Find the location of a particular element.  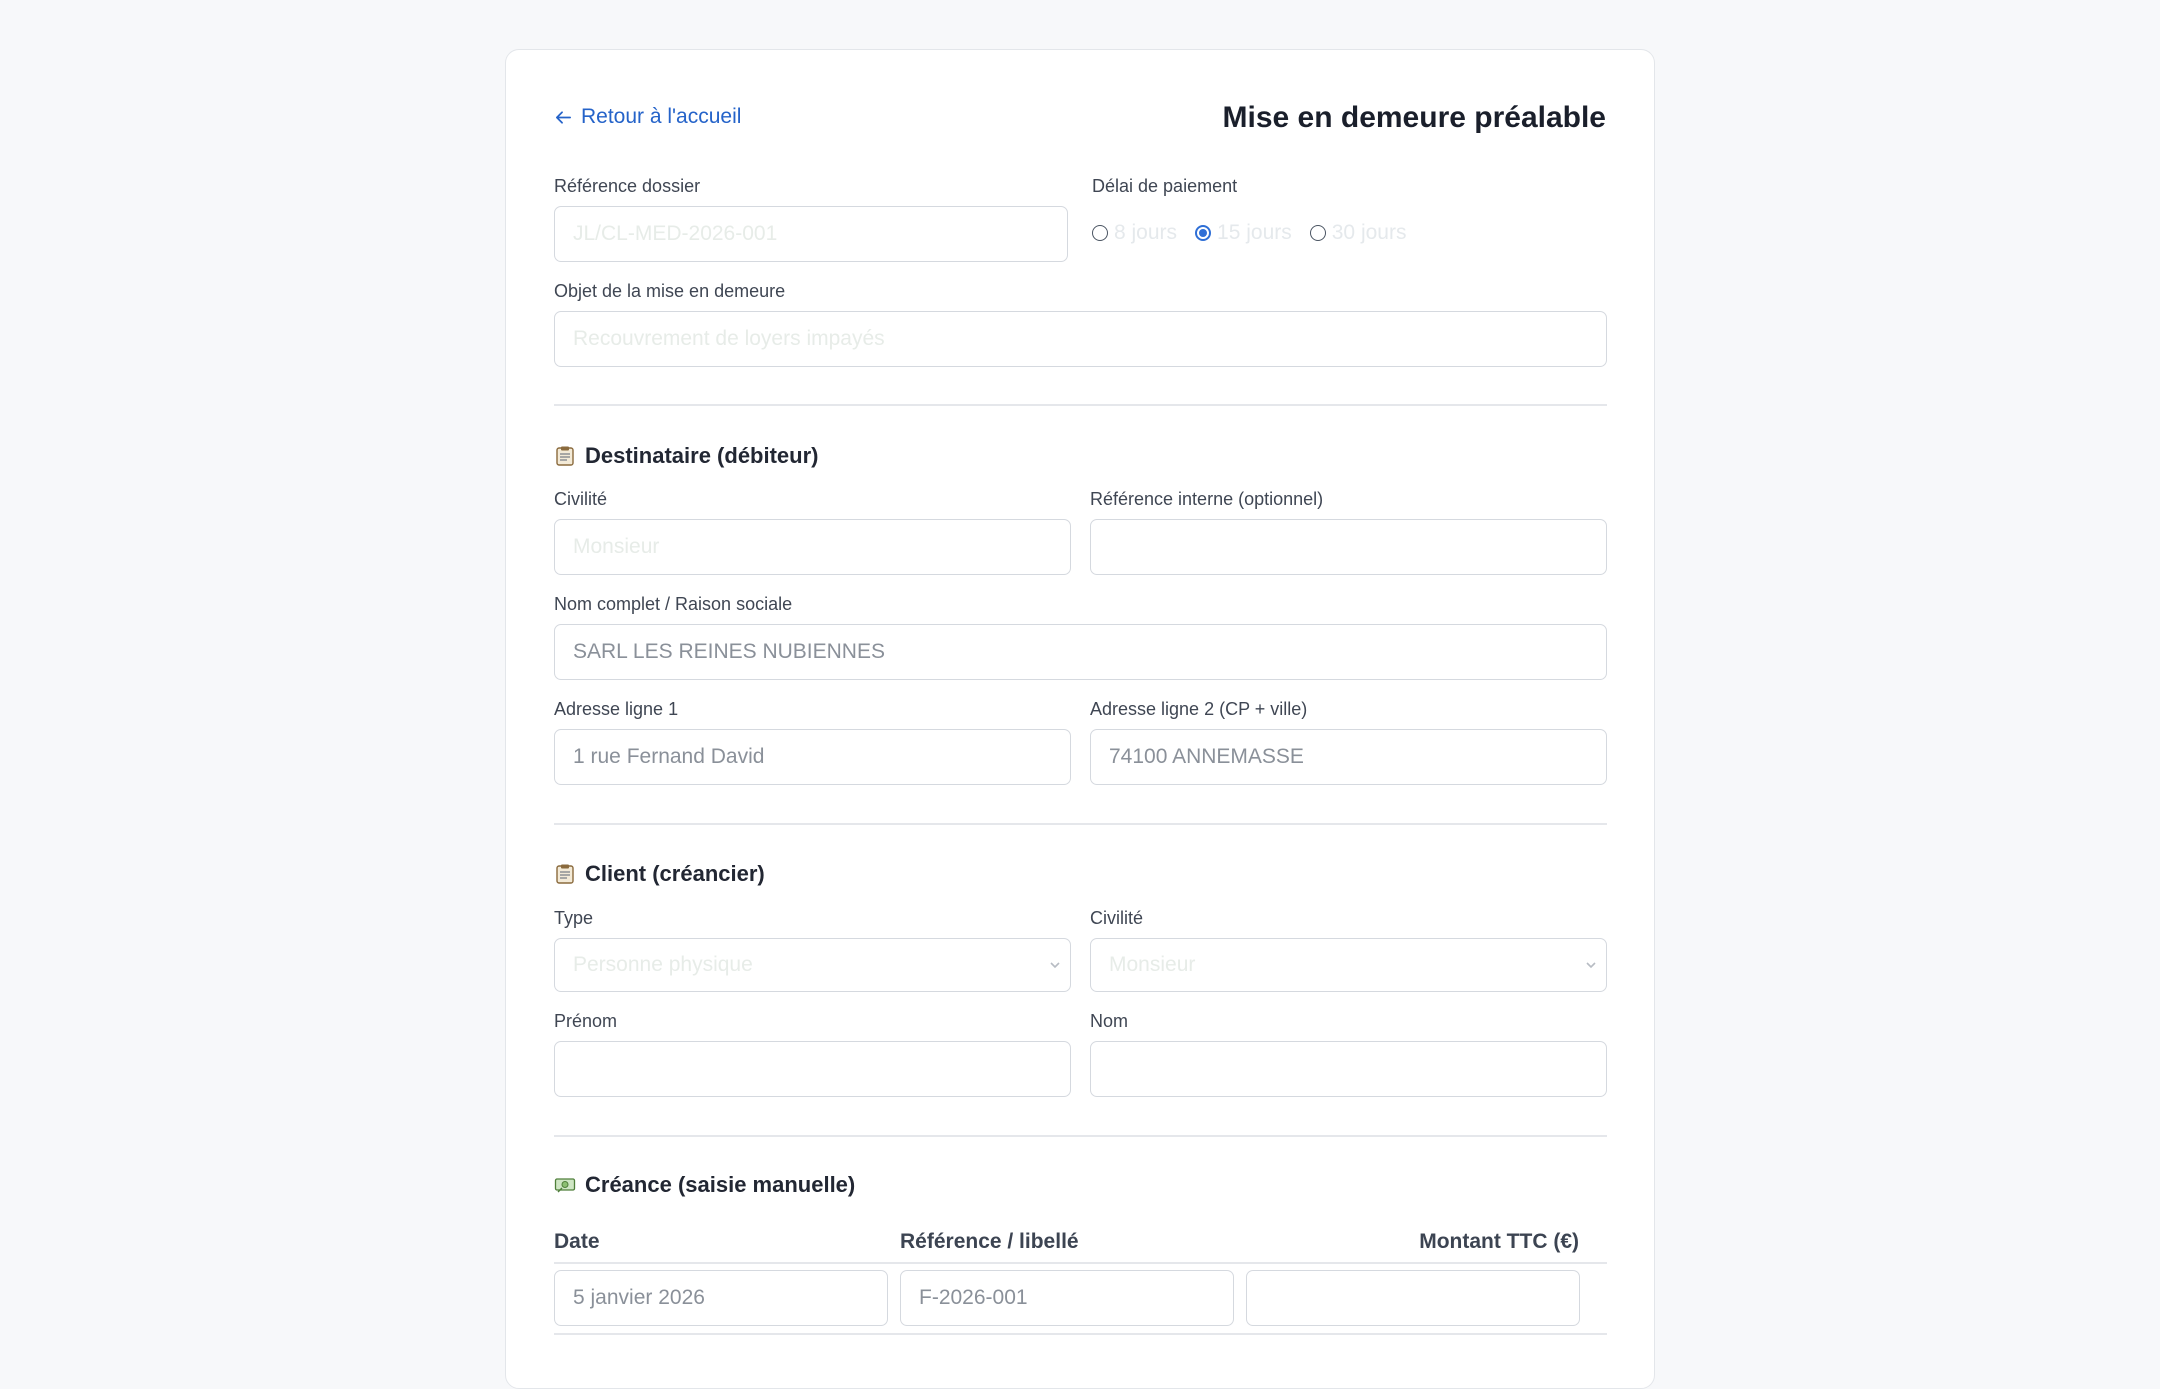

debtor-section-title: Destinataire (débiteur) is located at coordinates (686, 456).